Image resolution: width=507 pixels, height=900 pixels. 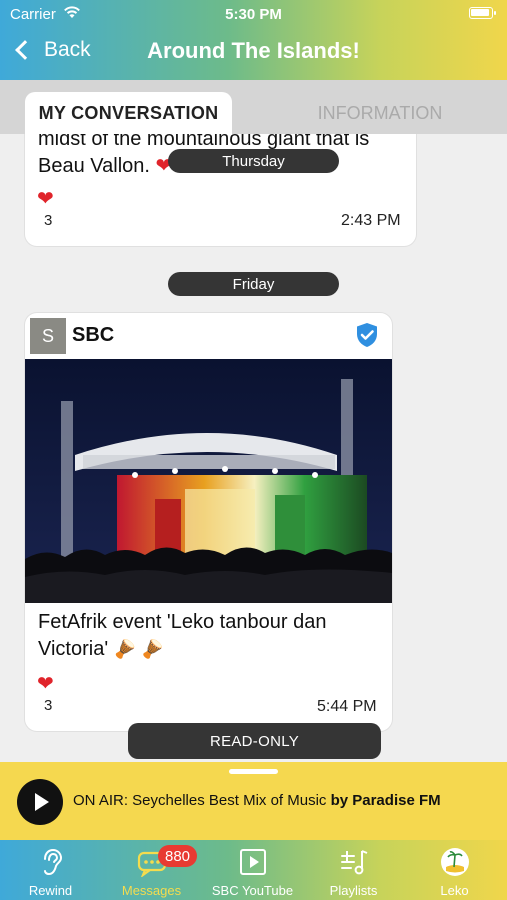 I want to click on on-air-station: by Paradise FM, so click(x=385, y=800).